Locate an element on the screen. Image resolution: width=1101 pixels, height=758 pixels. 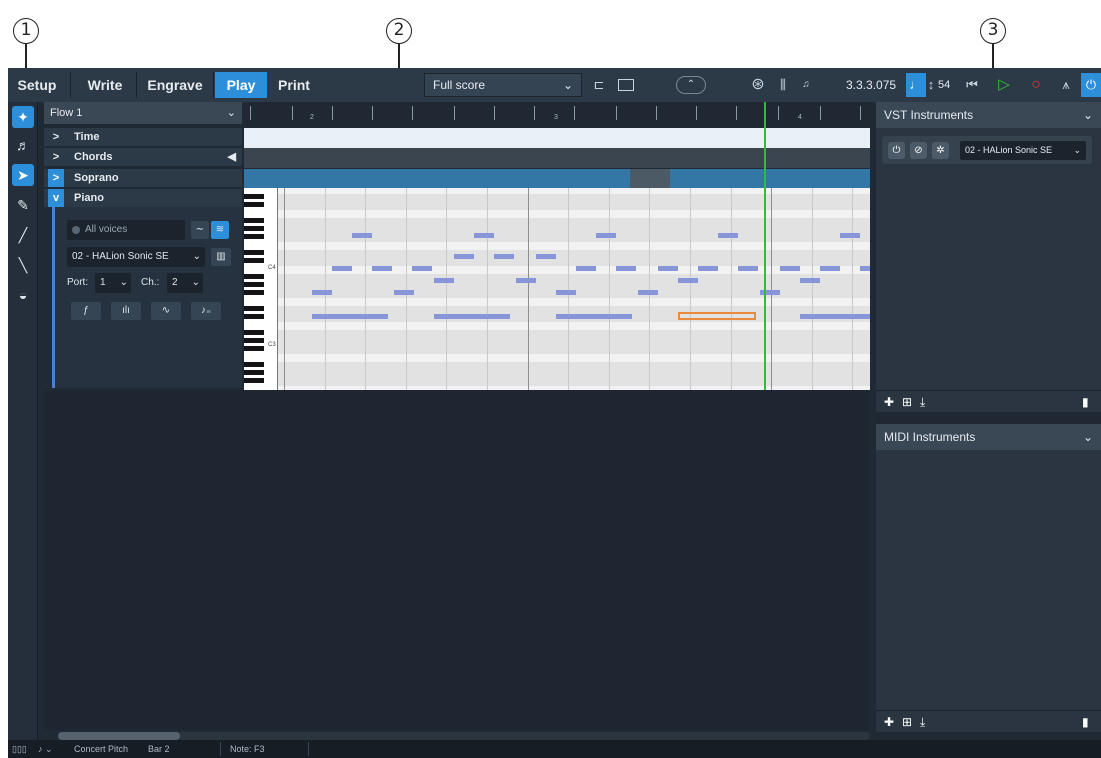
metronome-icon: ⩚ is located at coordinates (1066, 85).